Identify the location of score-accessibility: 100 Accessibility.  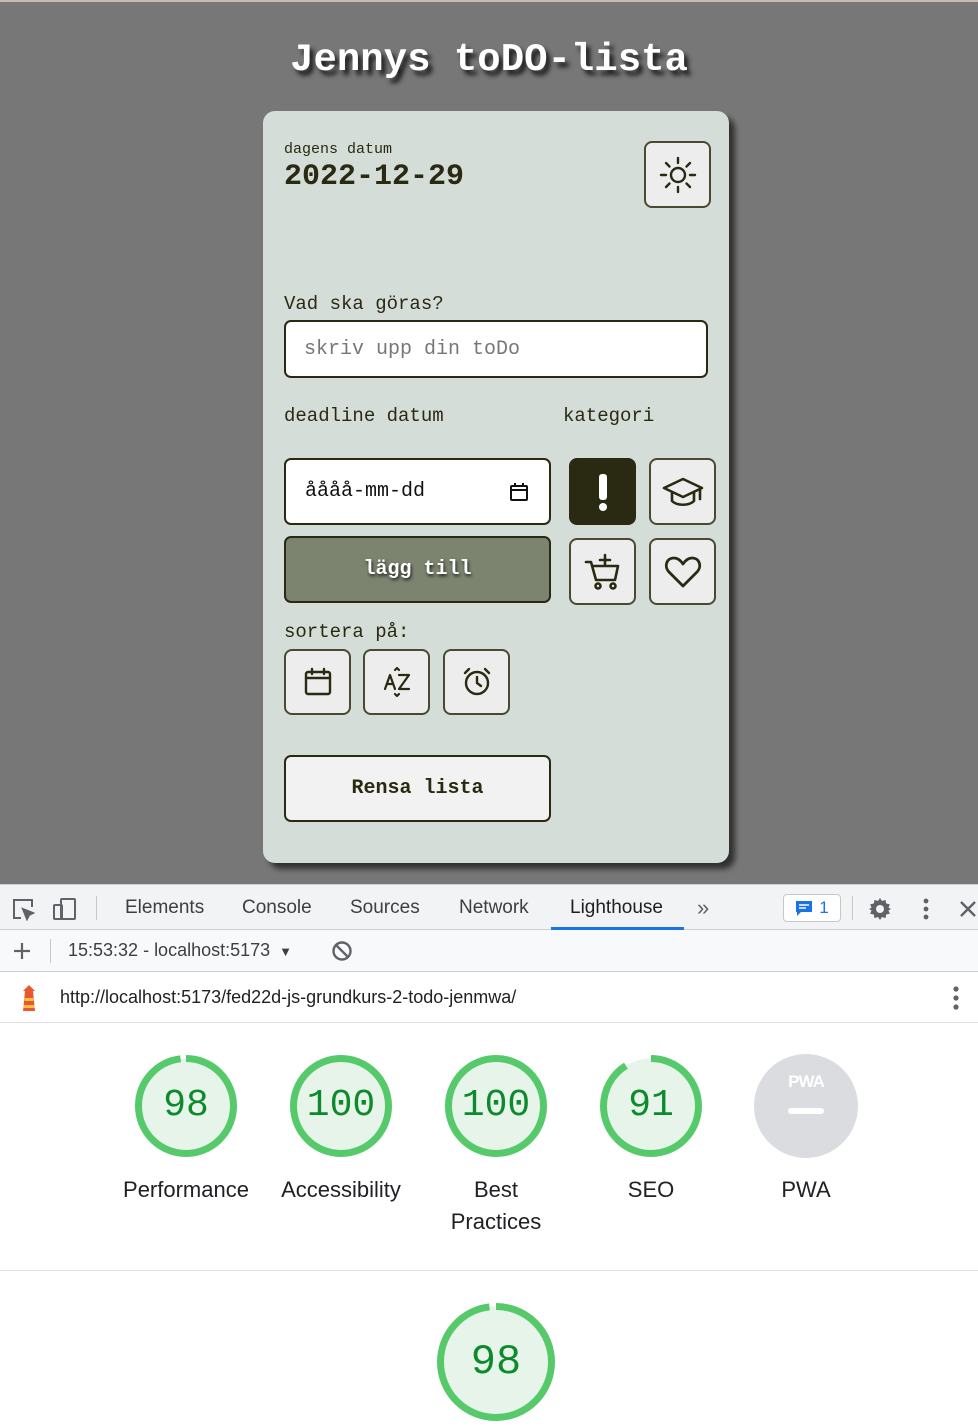
(341, 1130).